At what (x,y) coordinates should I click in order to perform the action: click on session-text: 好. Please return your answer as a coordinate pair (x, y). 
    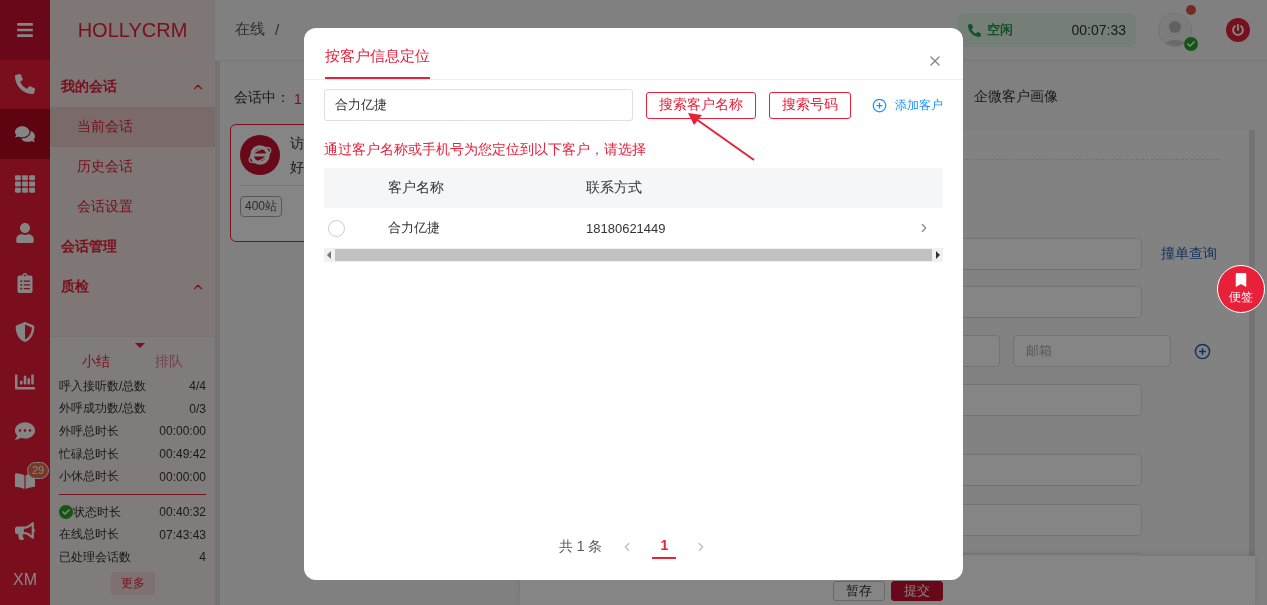
    Looking at the image, I should click on (297, 168).